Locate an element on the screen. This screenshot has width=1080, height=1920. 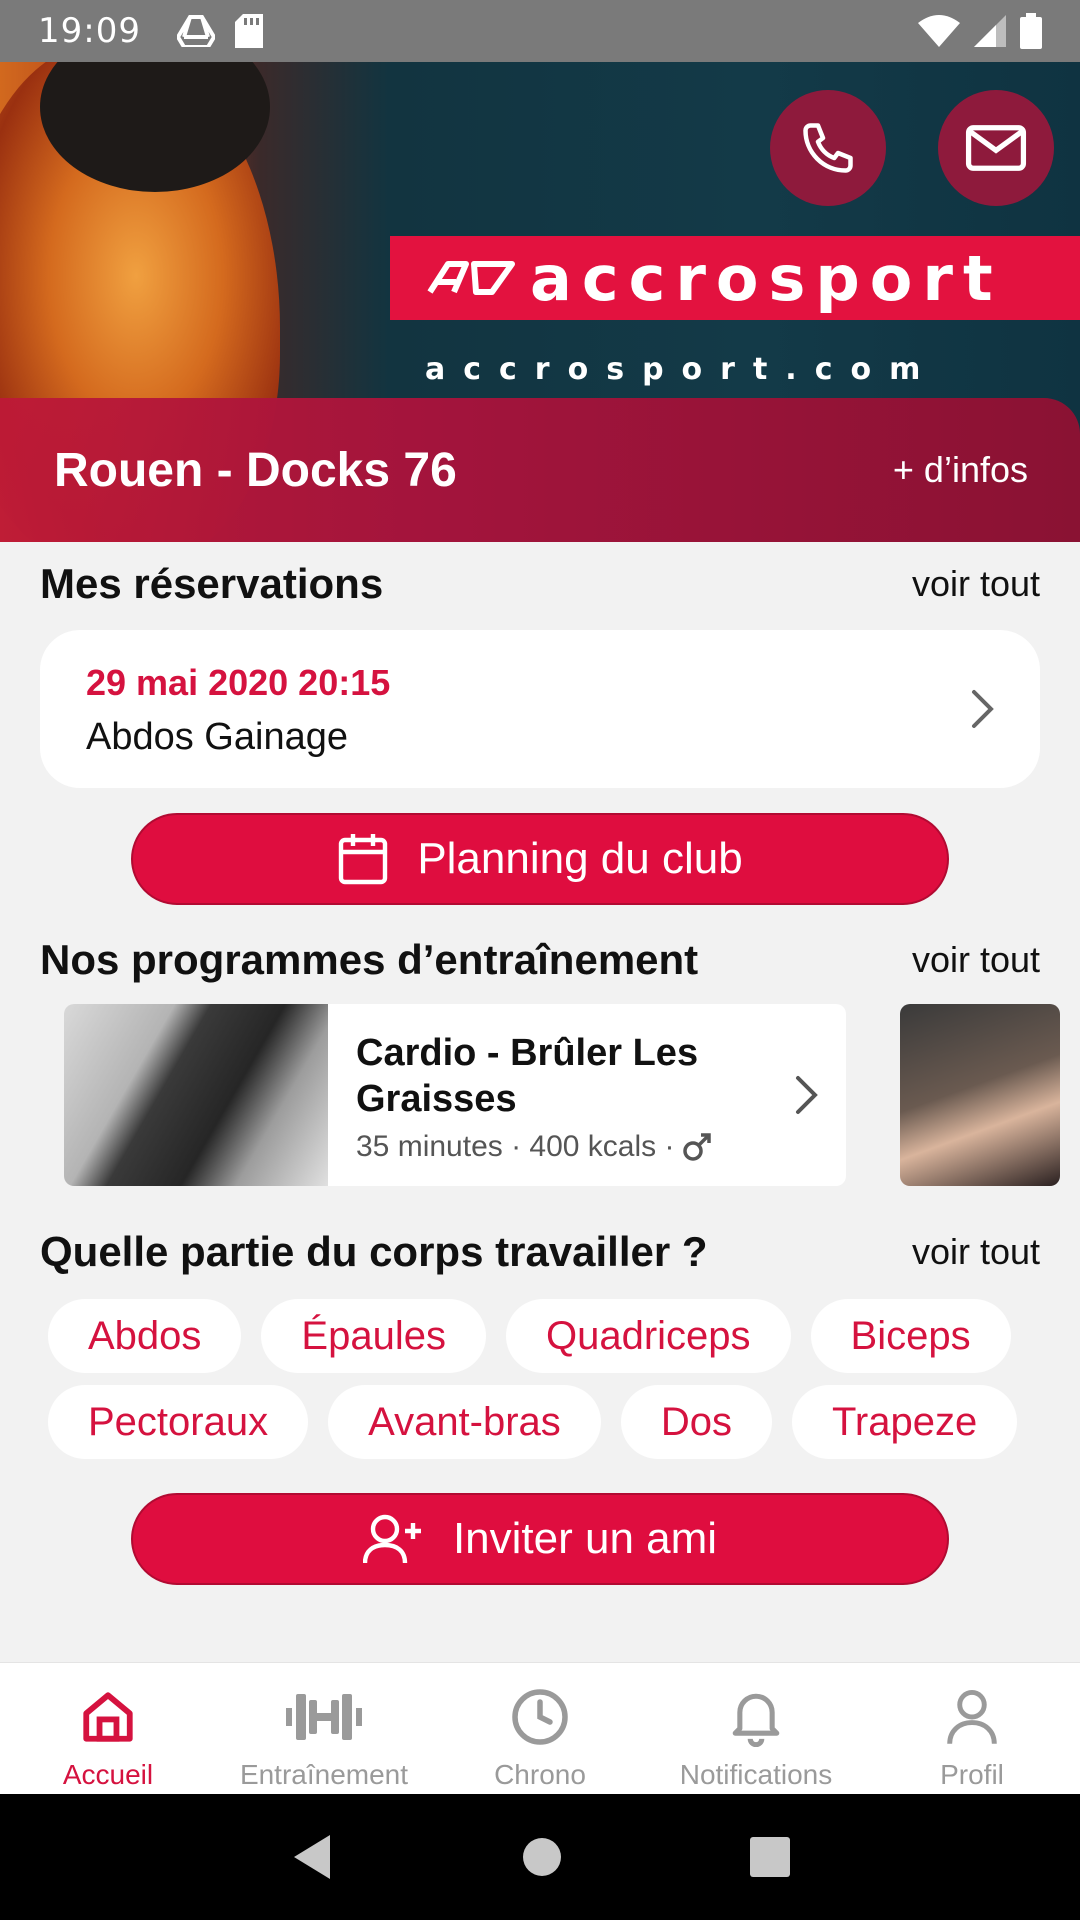
brand-url: accrosport.com is located at coordinates (682, 369).